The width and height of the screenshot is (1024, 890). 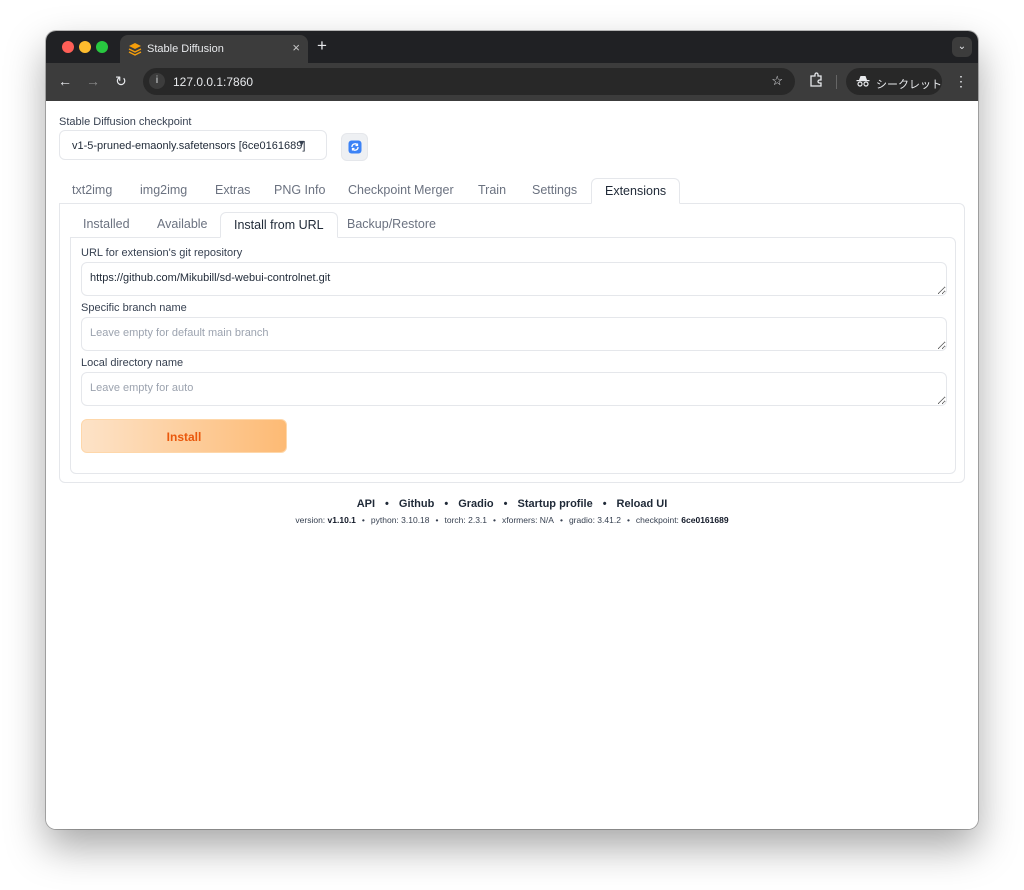 I want to click on browser-tab: Stable Diffusion ×, so click(x=214, y=49).